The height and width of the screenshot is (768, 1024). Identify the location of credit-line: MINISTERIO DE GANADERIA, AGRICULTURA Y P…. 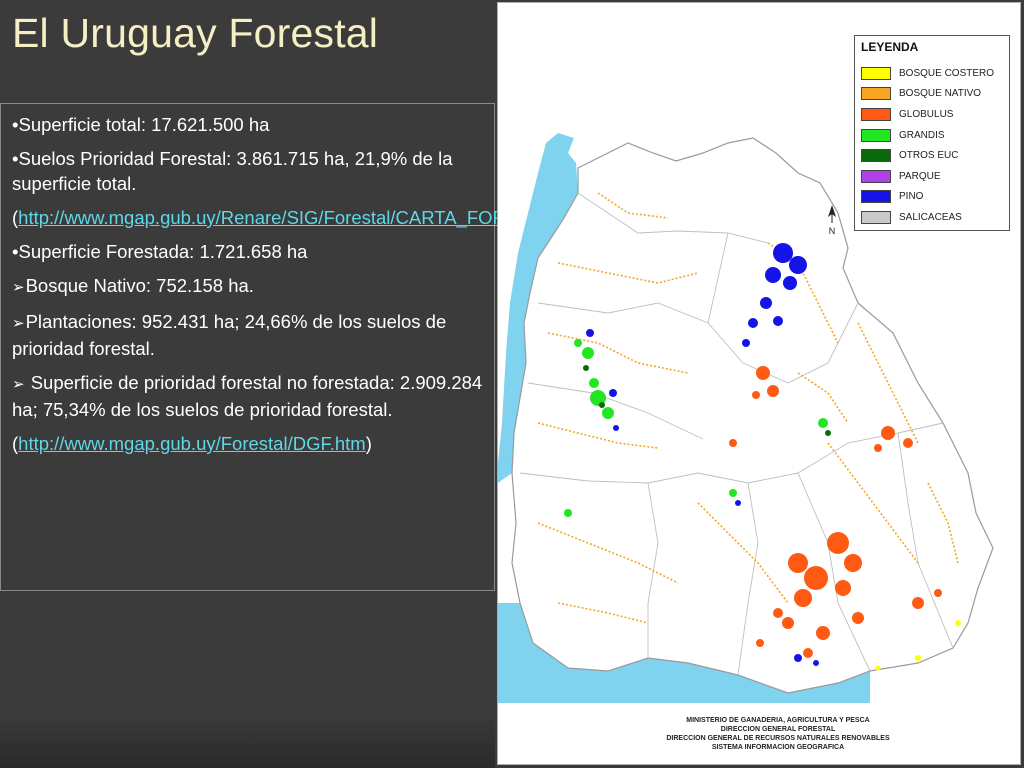
(778, 720).